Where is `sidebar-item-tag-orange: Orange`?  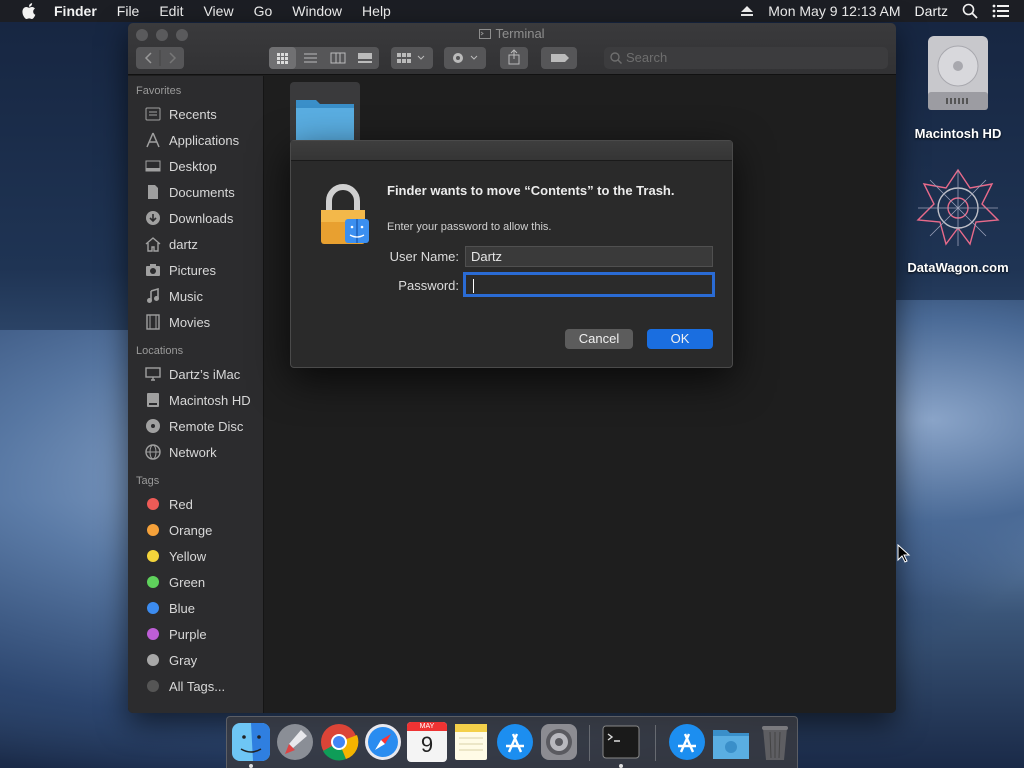 sidebar-item-tag-orange: Orange is located at coordinates (195, 530).